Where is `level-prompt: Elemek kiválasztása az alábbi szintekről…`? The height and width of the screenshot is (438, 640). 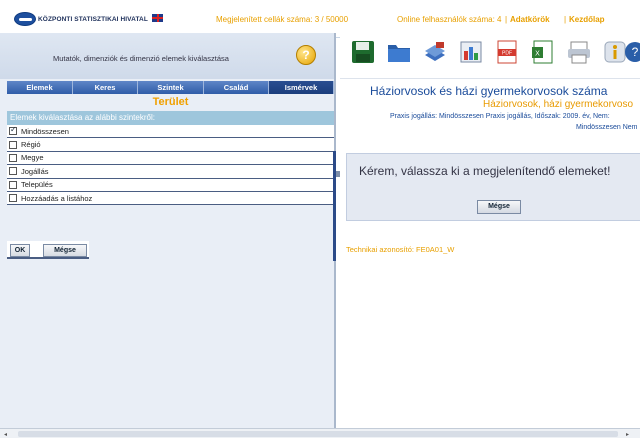 level-prompt: Elemek kiválasztása az alábbi szintekről… is located at coordinates (170, 118).